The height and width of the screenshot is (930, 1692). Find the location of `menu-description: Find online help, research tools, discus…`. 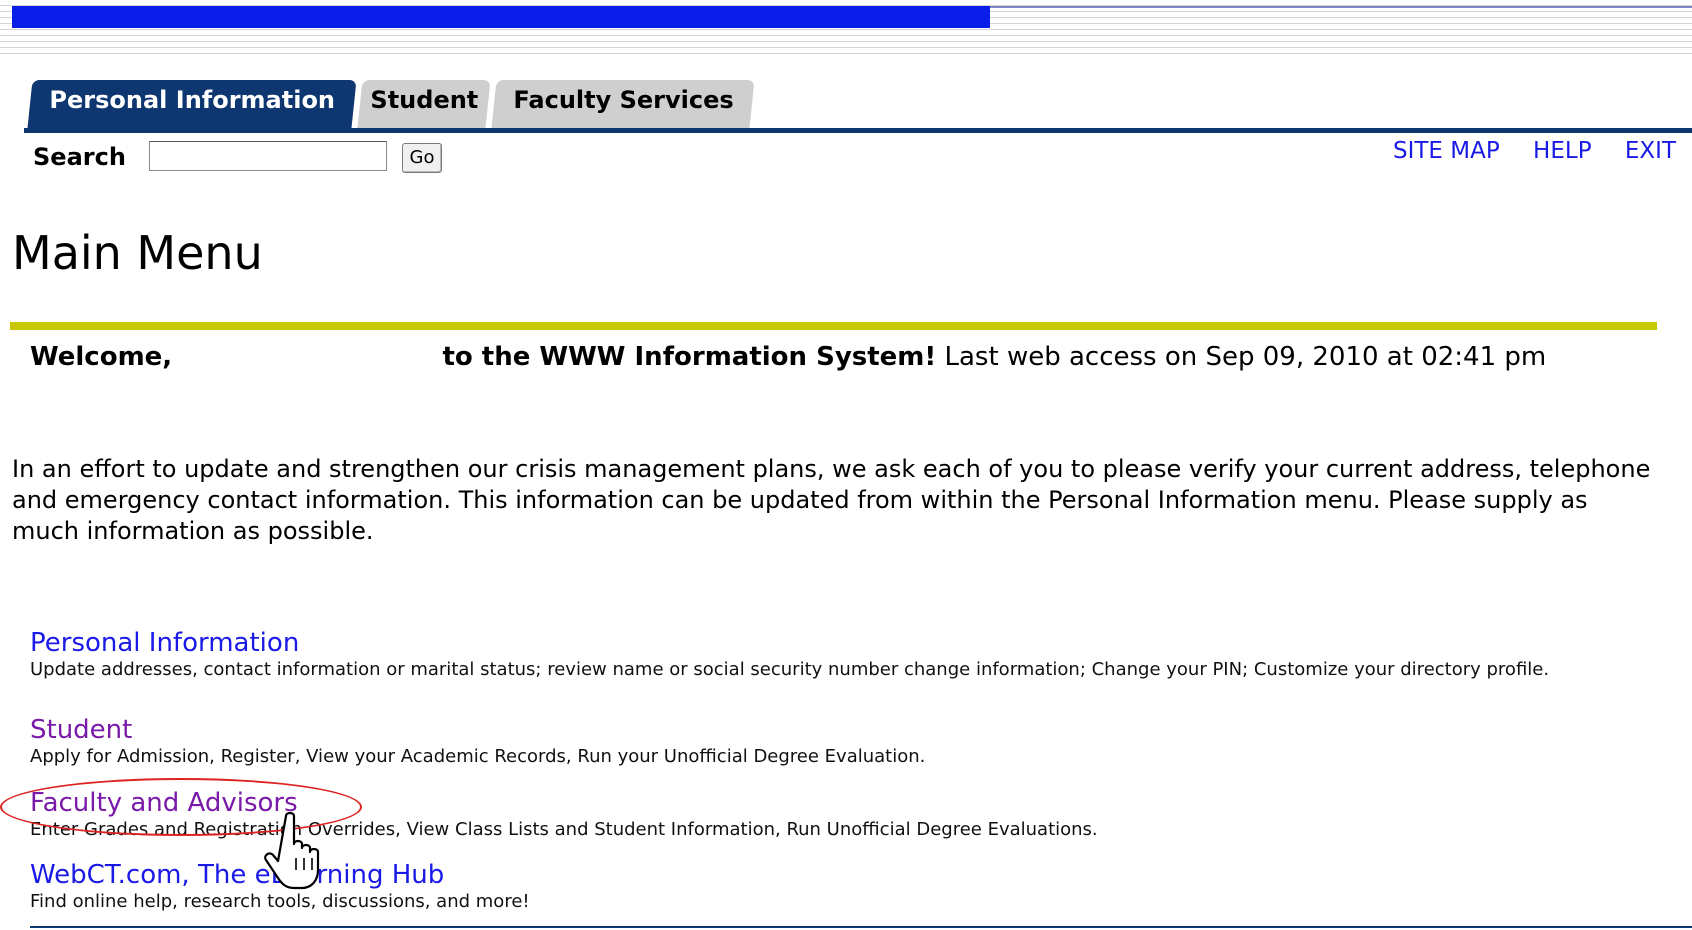

menu-description: Find online help, research tools, discus… is located at coordinates (280, 901).